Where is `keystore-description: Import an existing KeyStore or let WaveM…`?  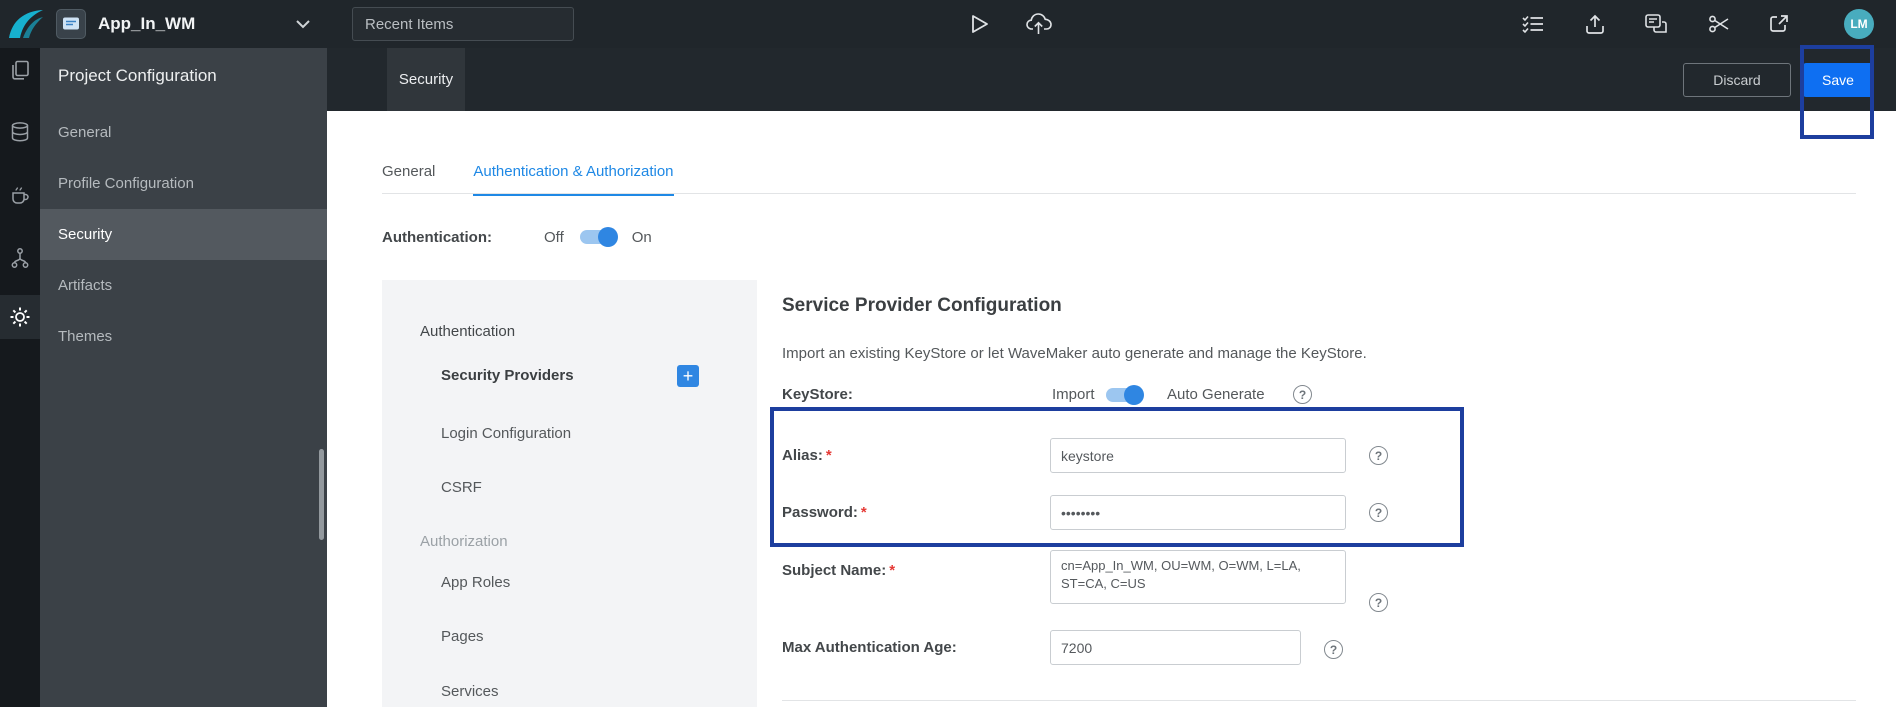 keystore-description: Import an existing KeyStore or let WaveM… is located at coordinates (1074, 353).